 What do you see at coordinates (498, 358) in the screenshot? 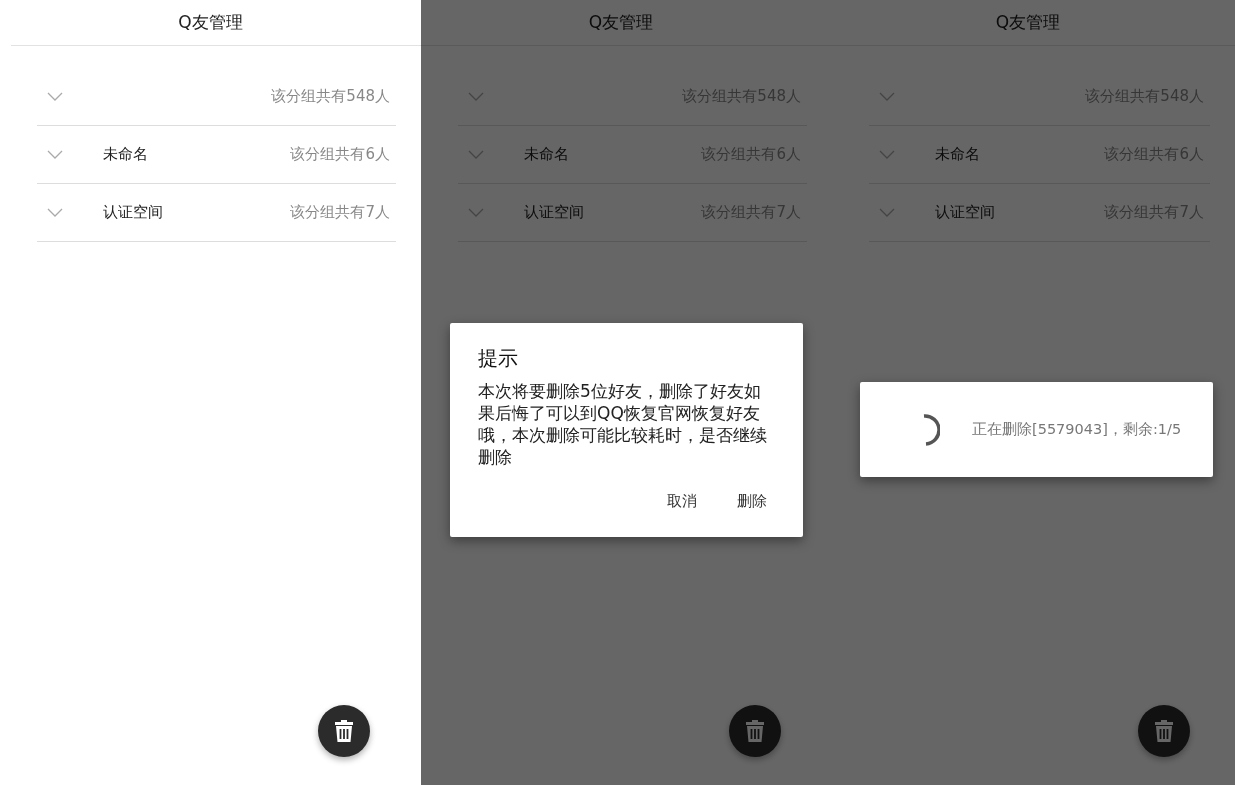
I see `dialog-title: 提示` at bounding box center [498, 358].